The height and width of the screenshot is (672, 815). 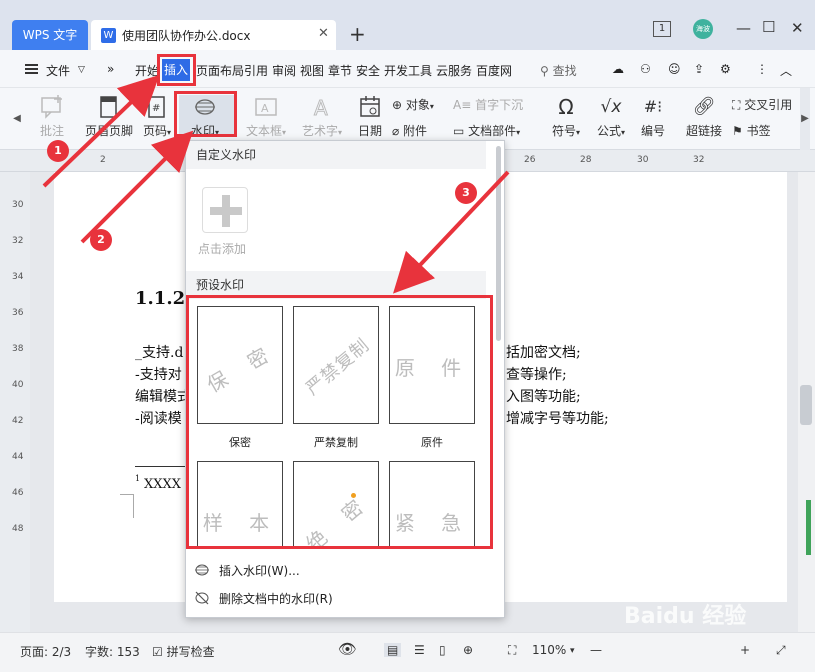 What do you see at coordinates (725, 69) in the screenshot?
I see `settings-icon: ⚙` at bounding box center [725, 69].